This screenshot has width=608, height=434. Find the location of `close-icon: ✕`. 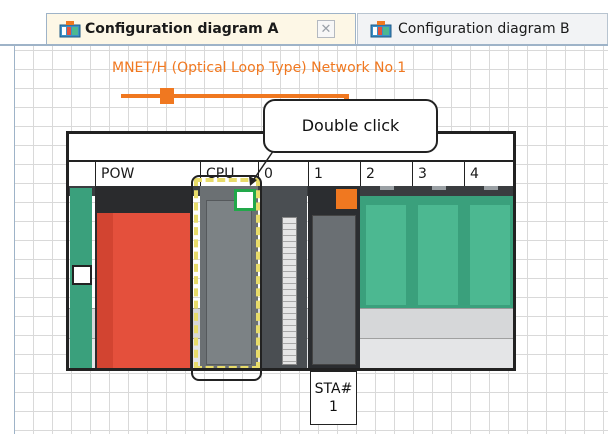

close-icon: ✕ is located at coordinates (326, 29).